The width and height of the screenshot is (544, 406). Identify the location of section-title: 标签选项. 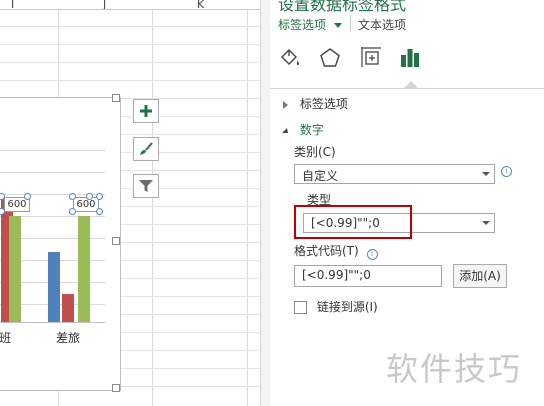
(323, 104).